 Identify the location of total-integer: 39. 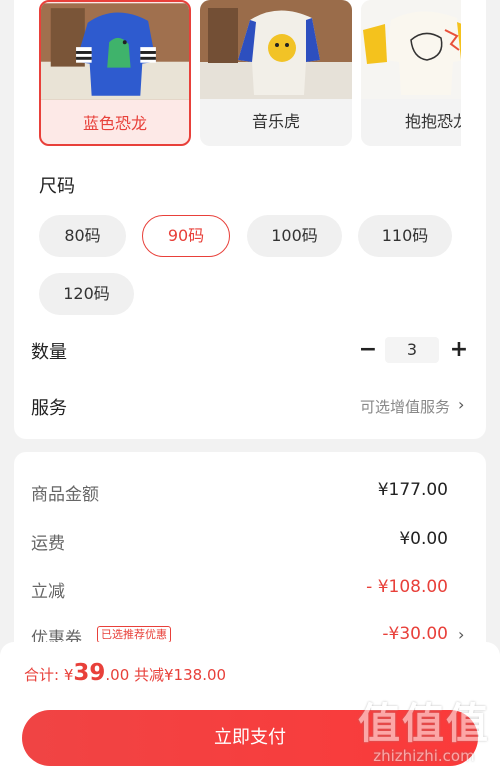
(89, 673).